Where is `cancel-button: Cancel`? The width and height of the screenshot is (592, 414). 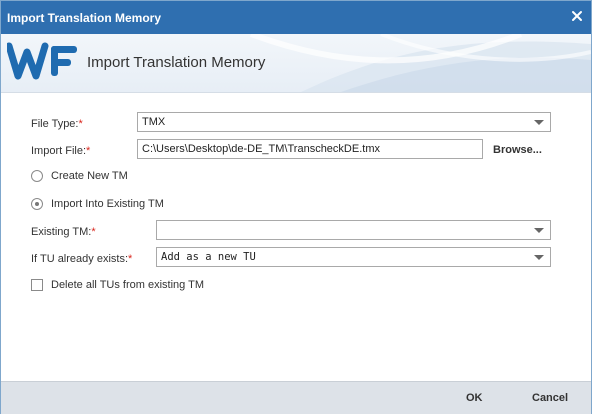 cancel-button: Cancel is located at coordinates (550, 398).